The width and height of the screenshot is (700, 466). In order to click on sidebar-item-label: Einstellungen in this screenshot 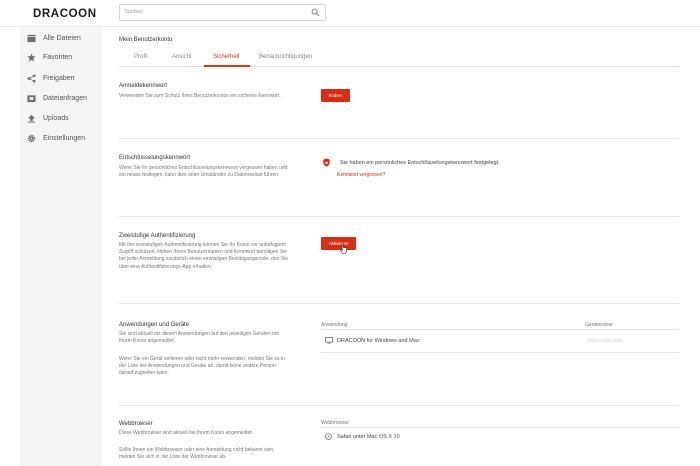, I will do `click(64, 138)`.